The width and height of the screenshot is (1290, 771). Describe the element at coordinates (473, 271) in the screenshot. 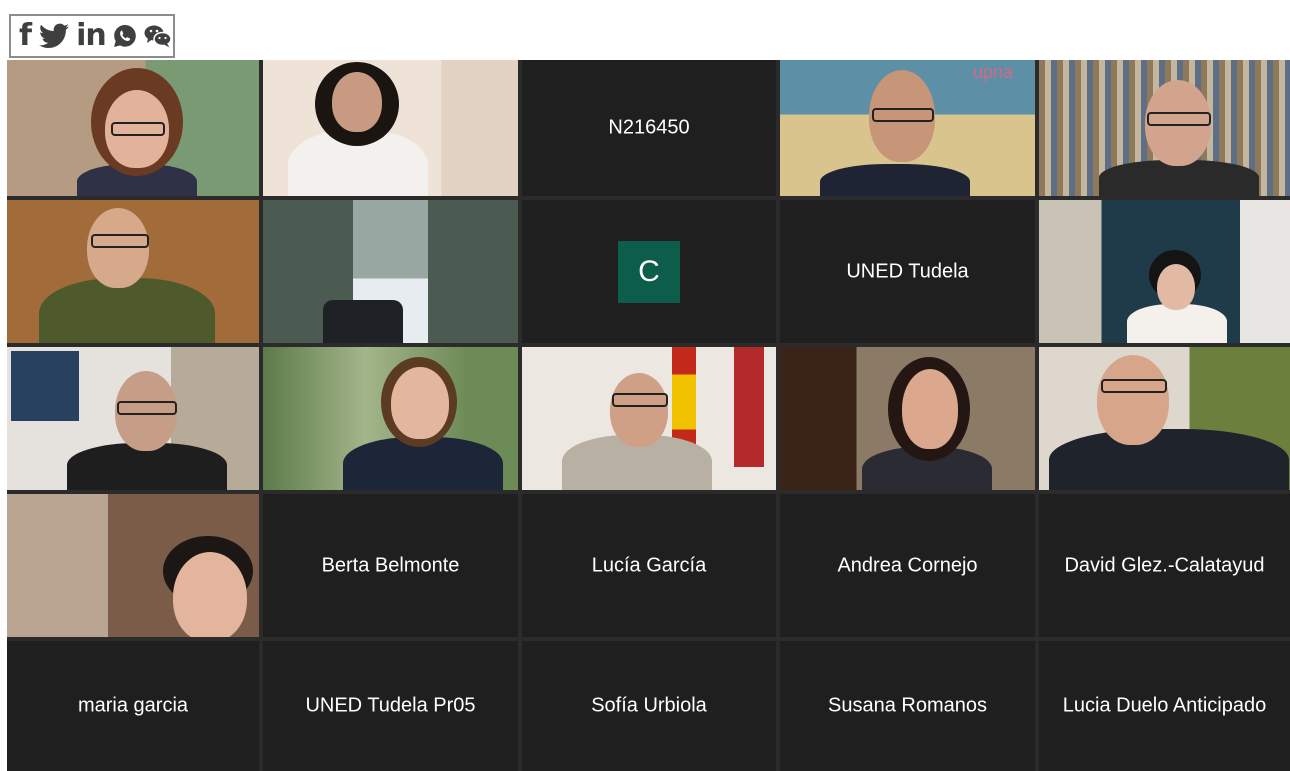

I see `trees-right` at that location.